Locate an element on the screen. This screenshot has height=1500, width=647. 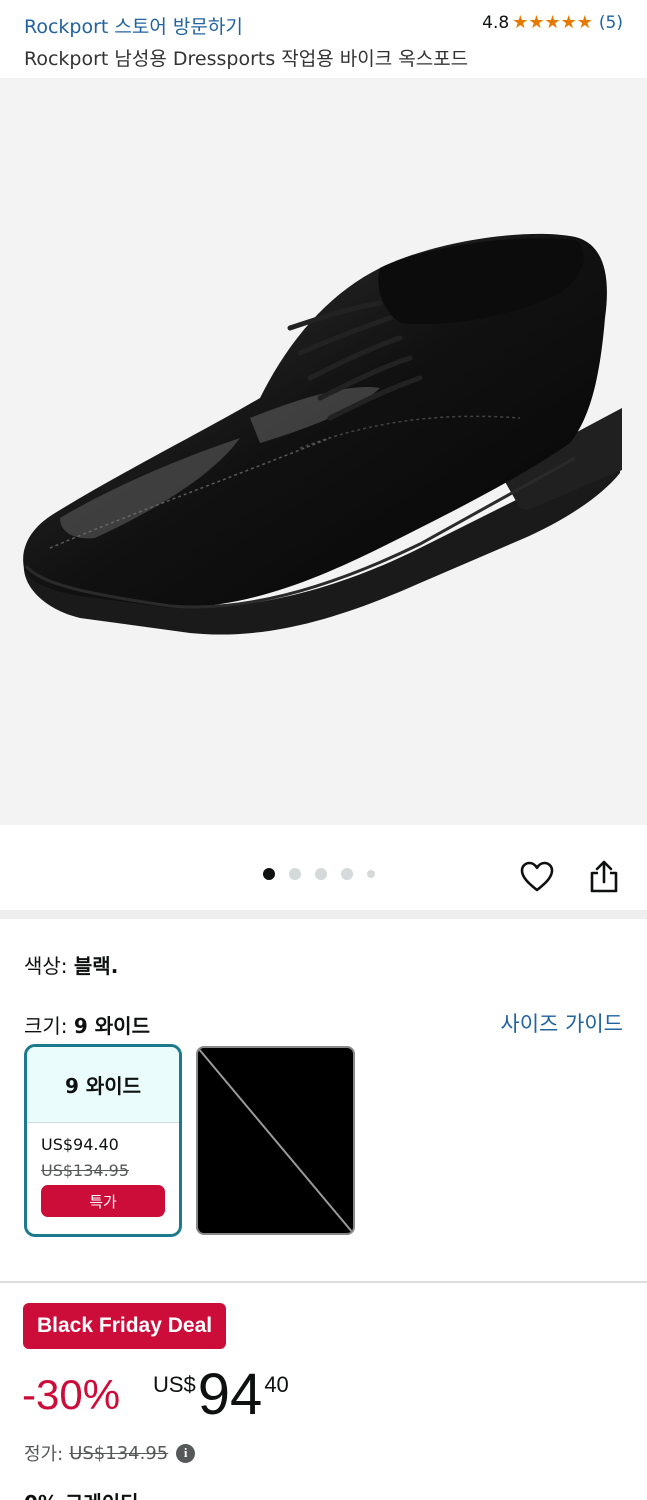
heart-icon is located at coordinates (537, 876).